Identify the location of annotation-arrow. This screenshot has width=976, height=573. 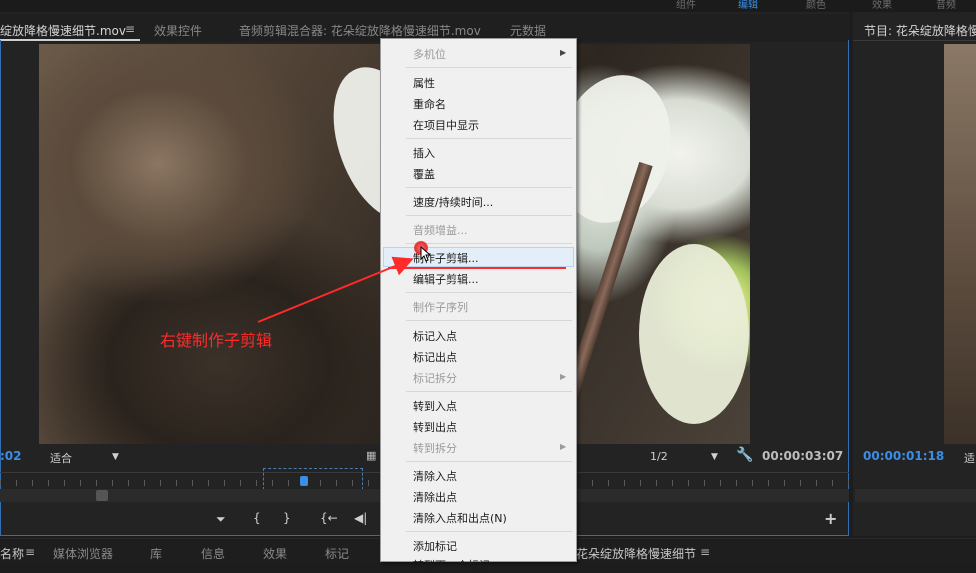
(335, 289).